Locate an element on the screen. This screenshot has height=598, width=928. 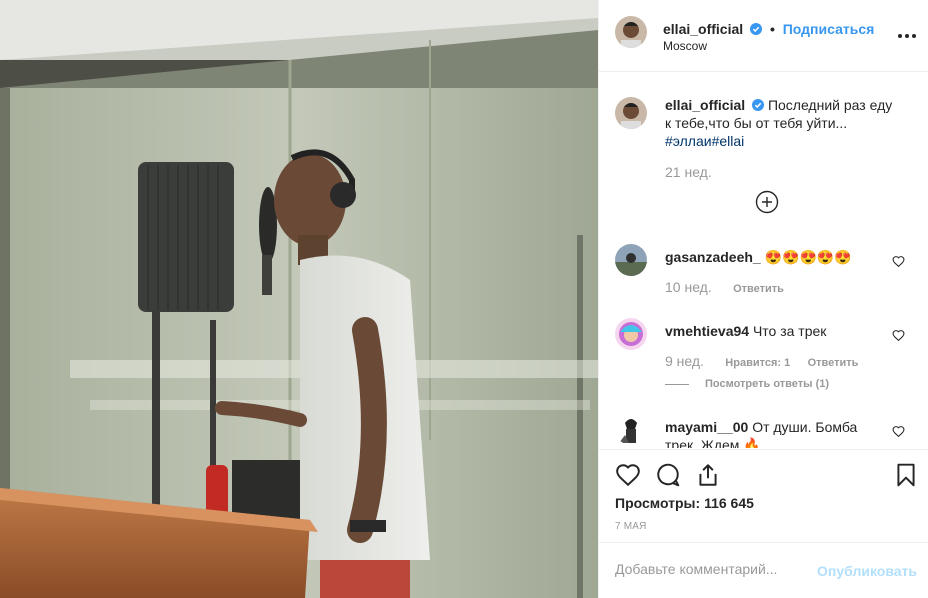
likes-count: Нравится: 1 is located at coordinates (757, 363).